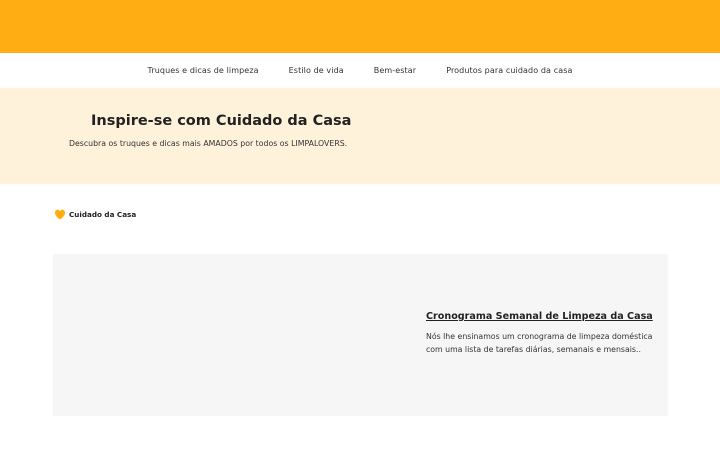 This screenshot has width=720, height=450. I want to click on nav-item-bem-estar: Bem-estar, so click(395, 70).